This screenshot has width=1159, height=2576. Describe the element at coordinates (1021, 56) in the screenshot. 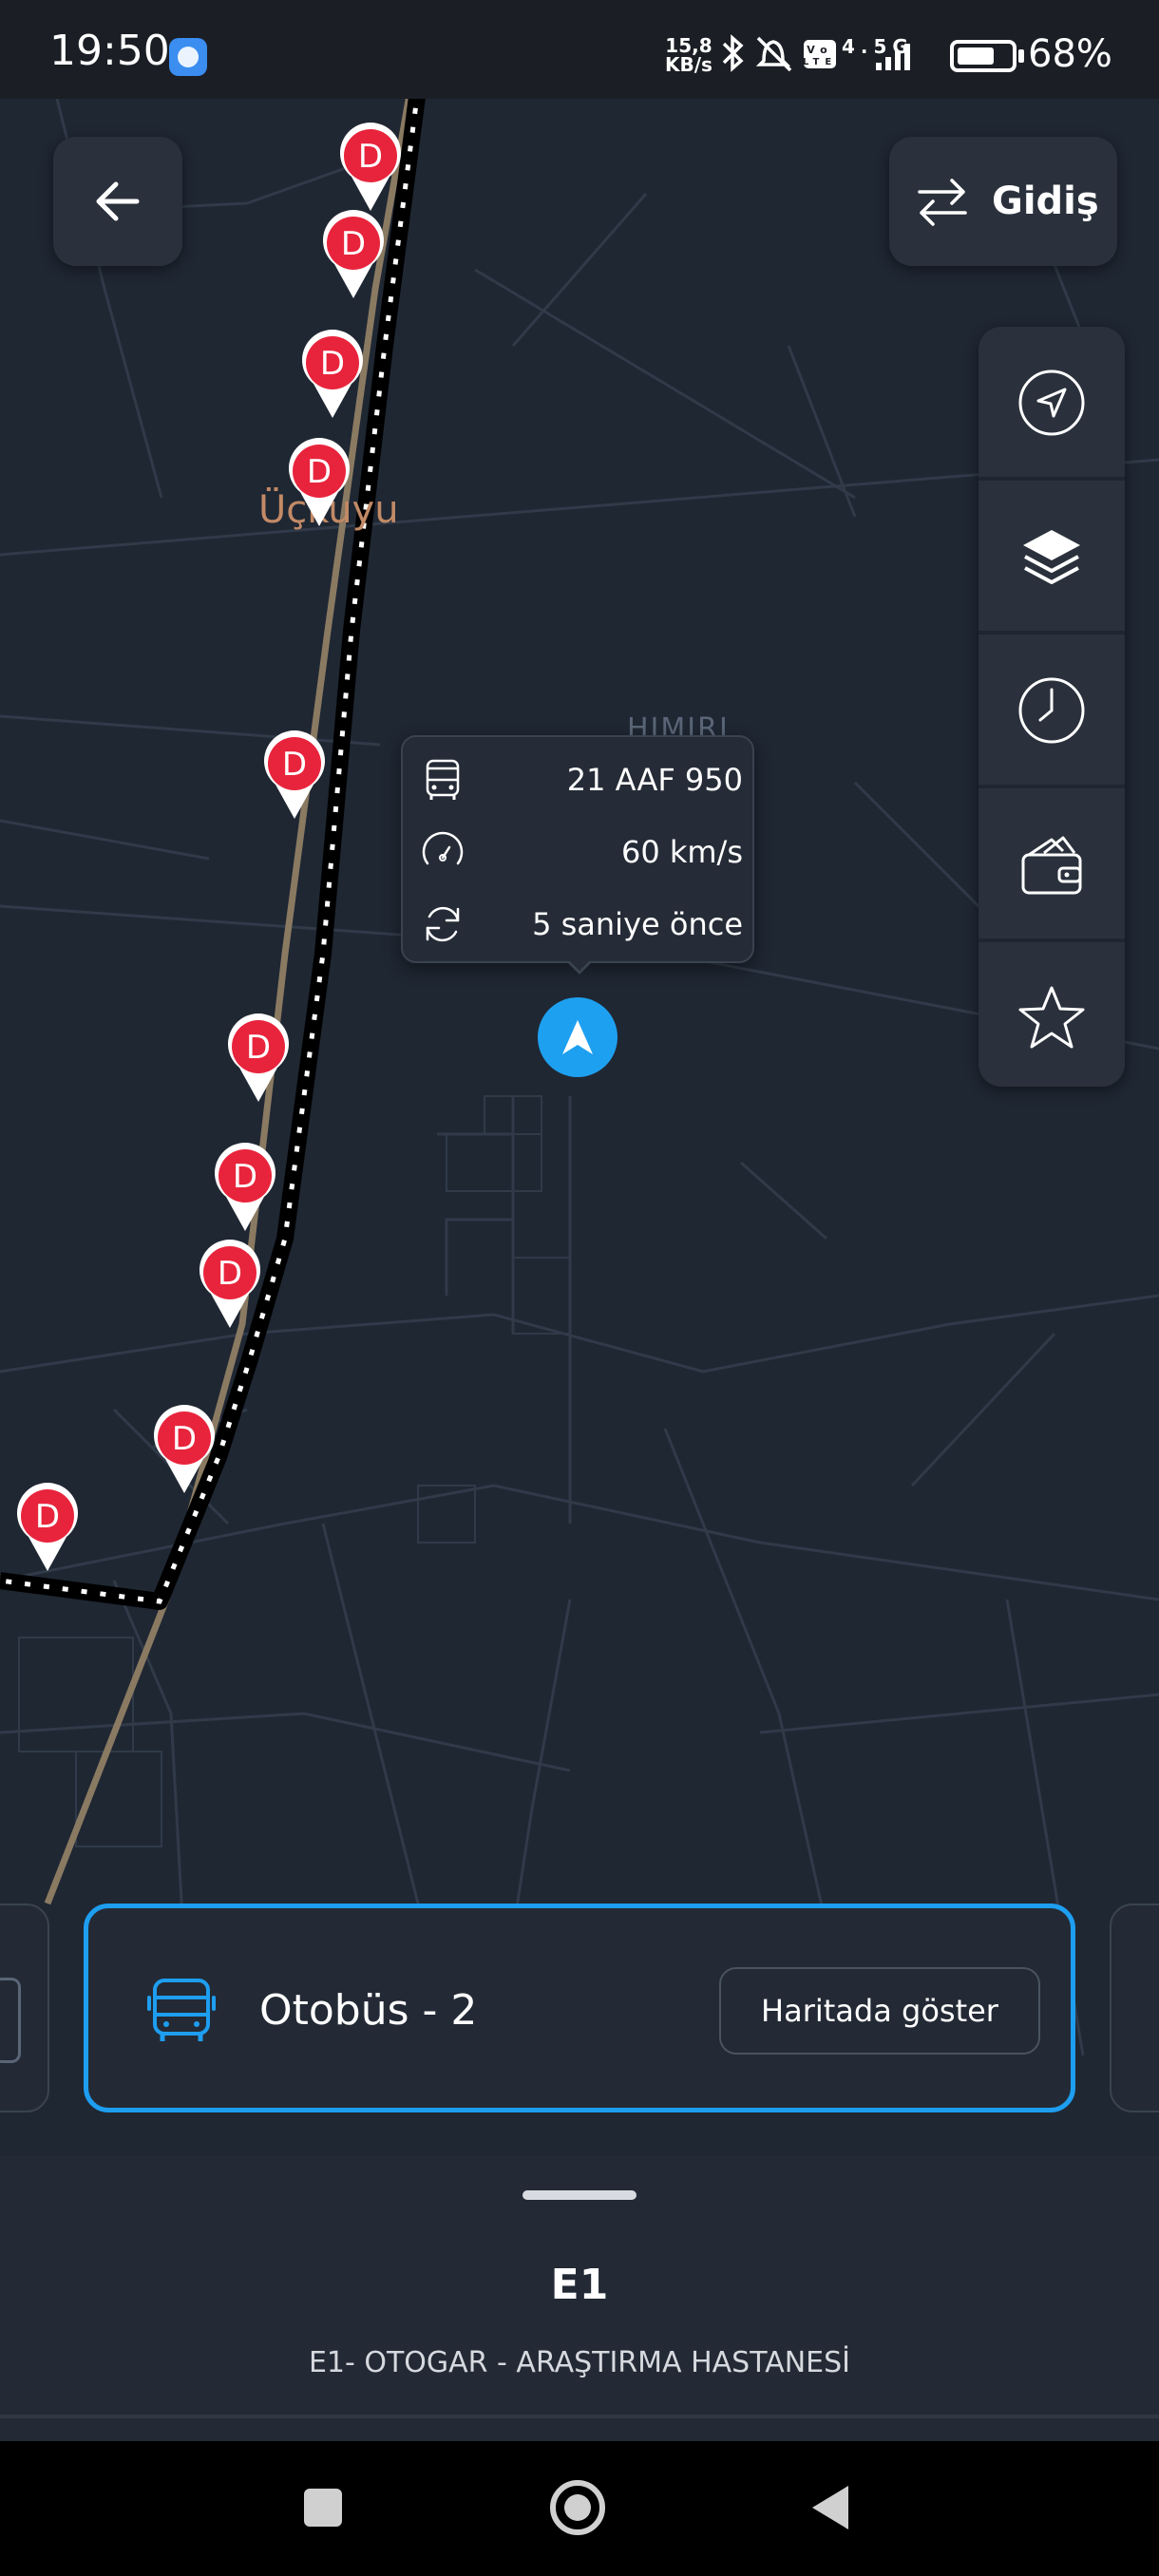

I see `battery-cap` at that location.